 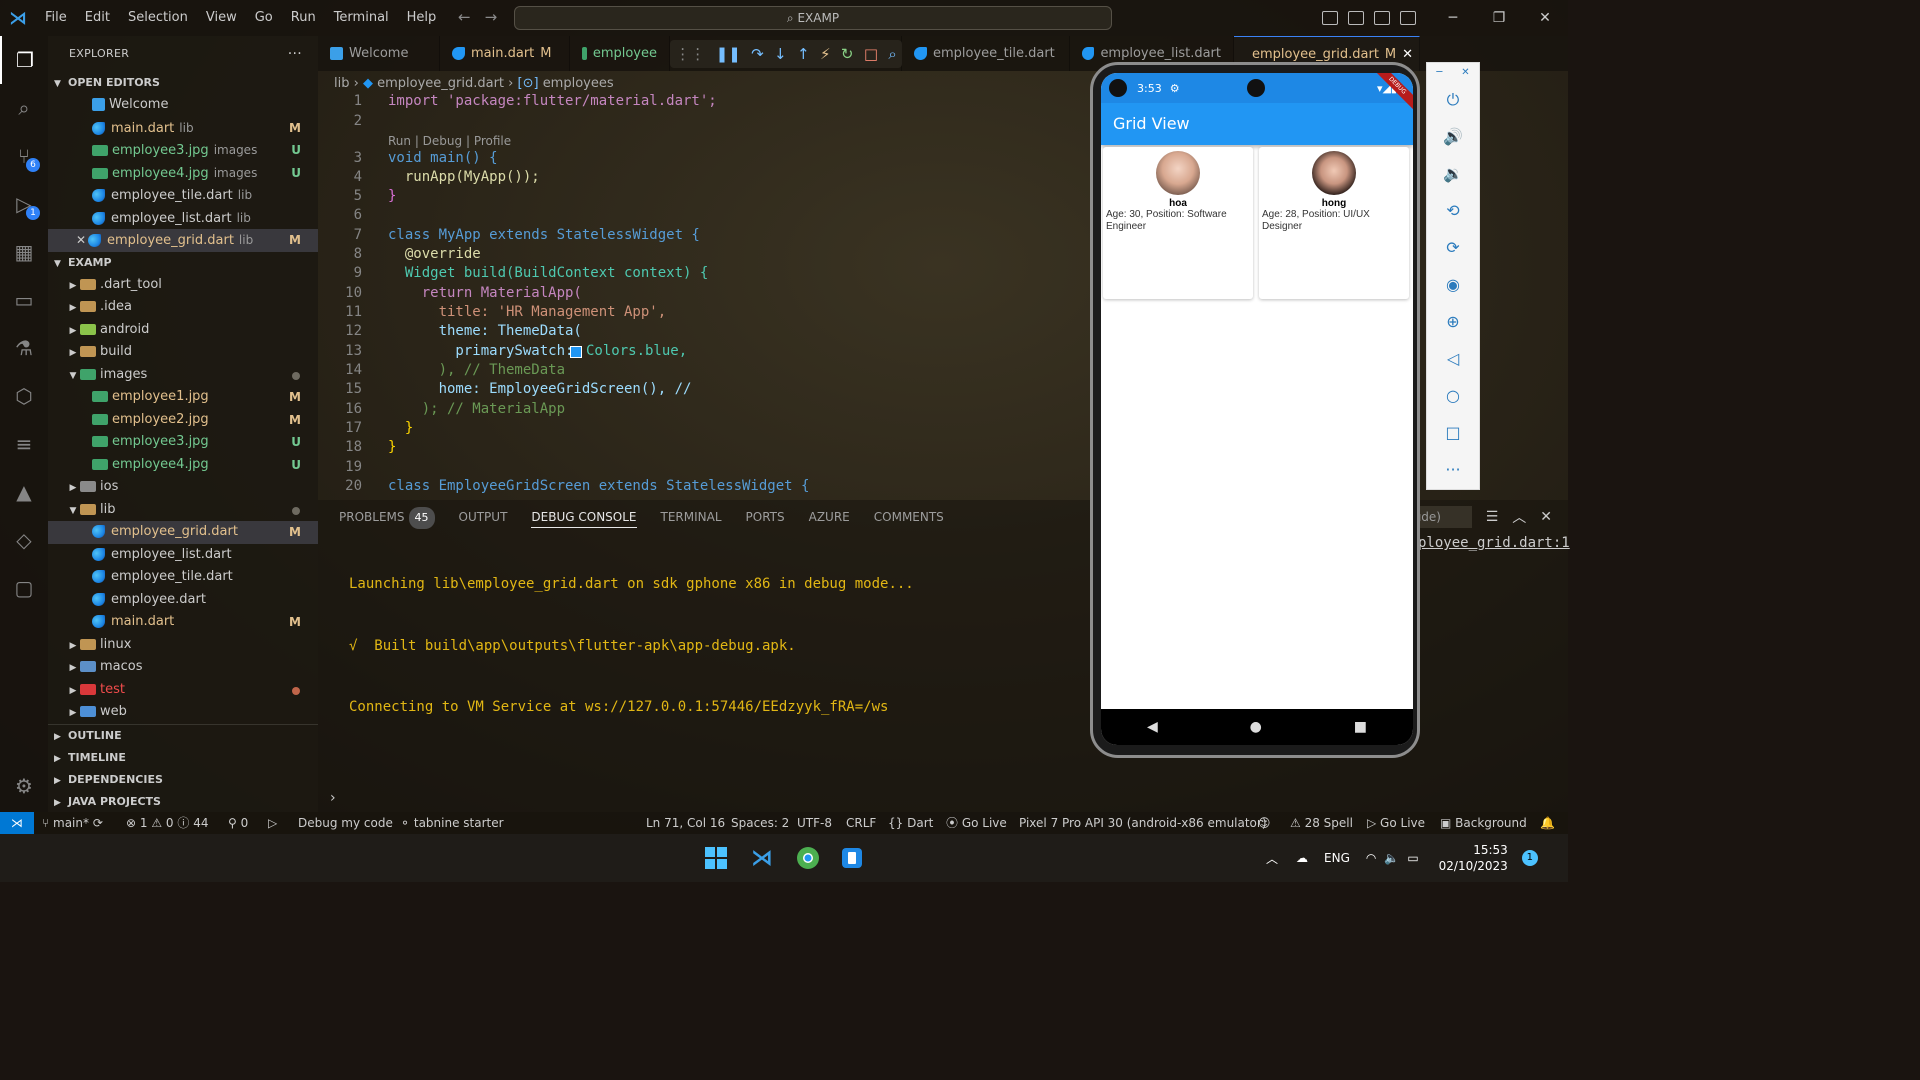 I want to click on tree-folder: ▶ web, so click(x=183, y=712).